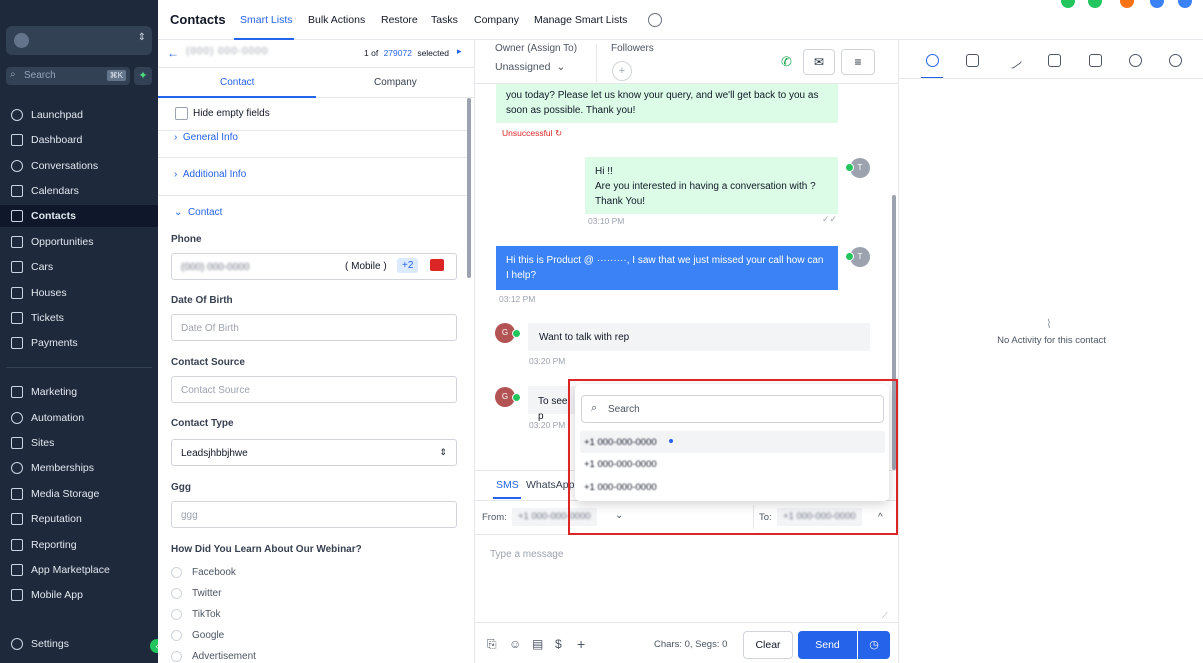 Image resolution: width=1203 pixels, height=663 pixels. Describe the element at coordinates (266, 20) in the screenshot. I see `tab-smart-lists: Smart Lists` at that location.